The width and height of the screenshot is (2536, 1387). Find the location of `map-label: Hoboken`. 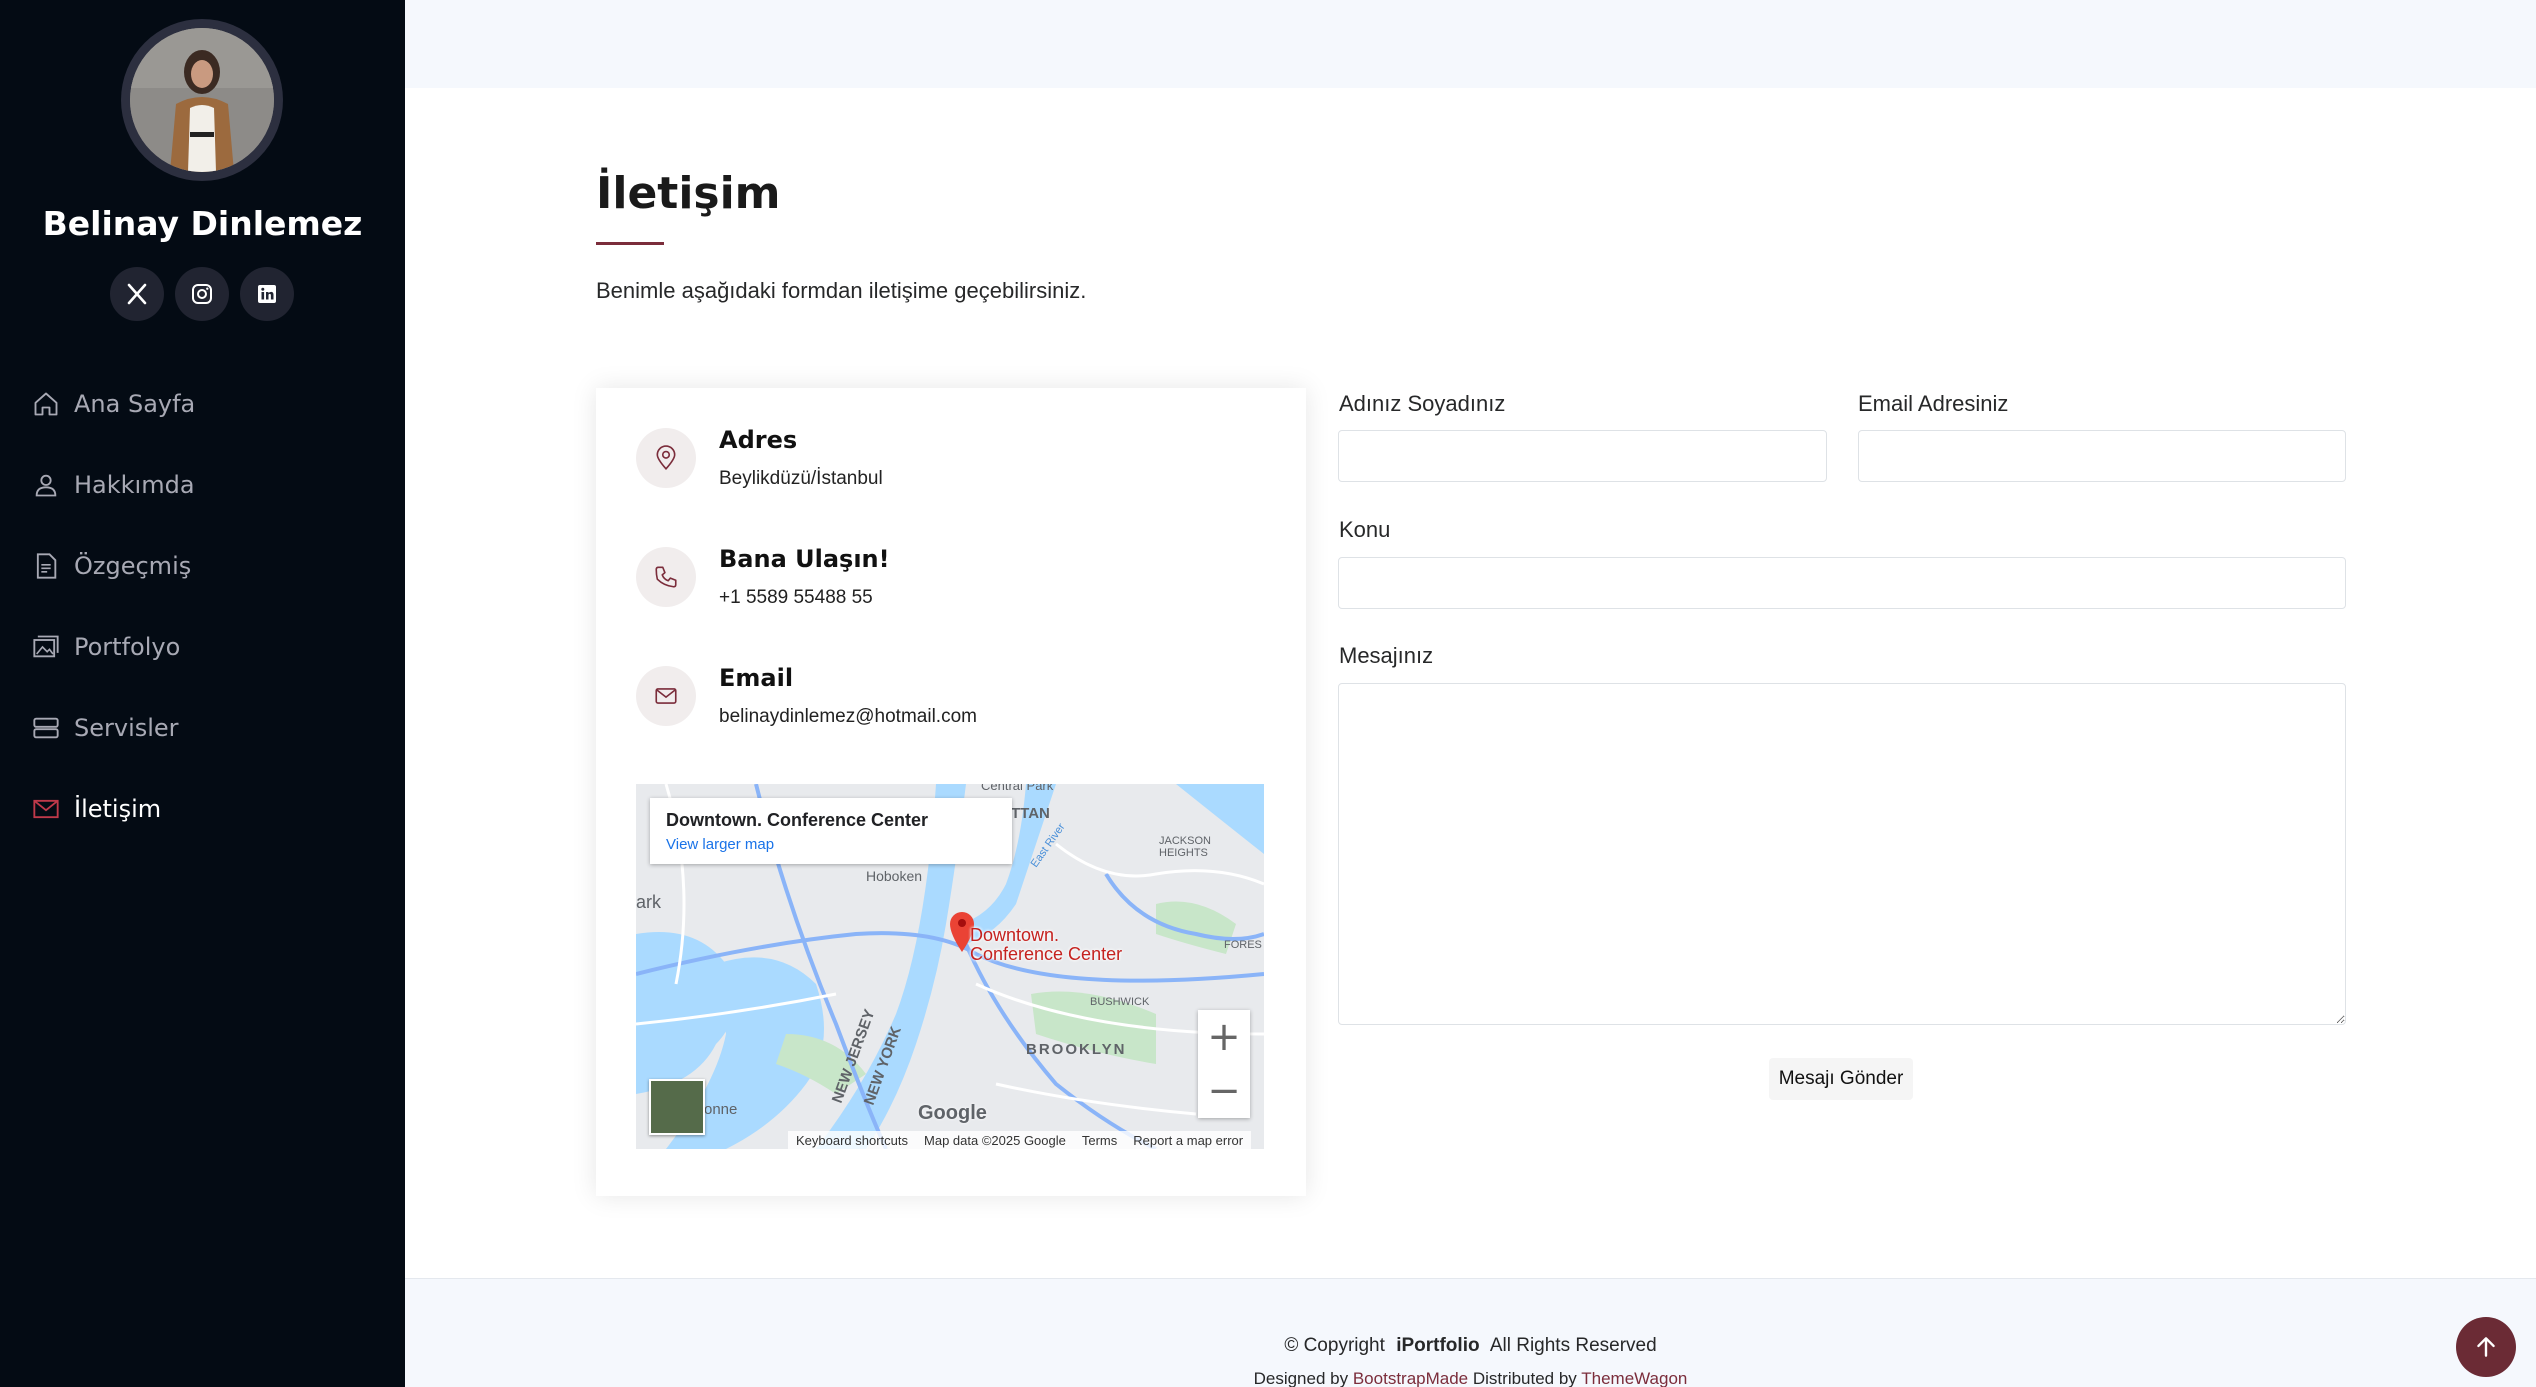

map-label: Hoboken is located at coordinates (894, 876).